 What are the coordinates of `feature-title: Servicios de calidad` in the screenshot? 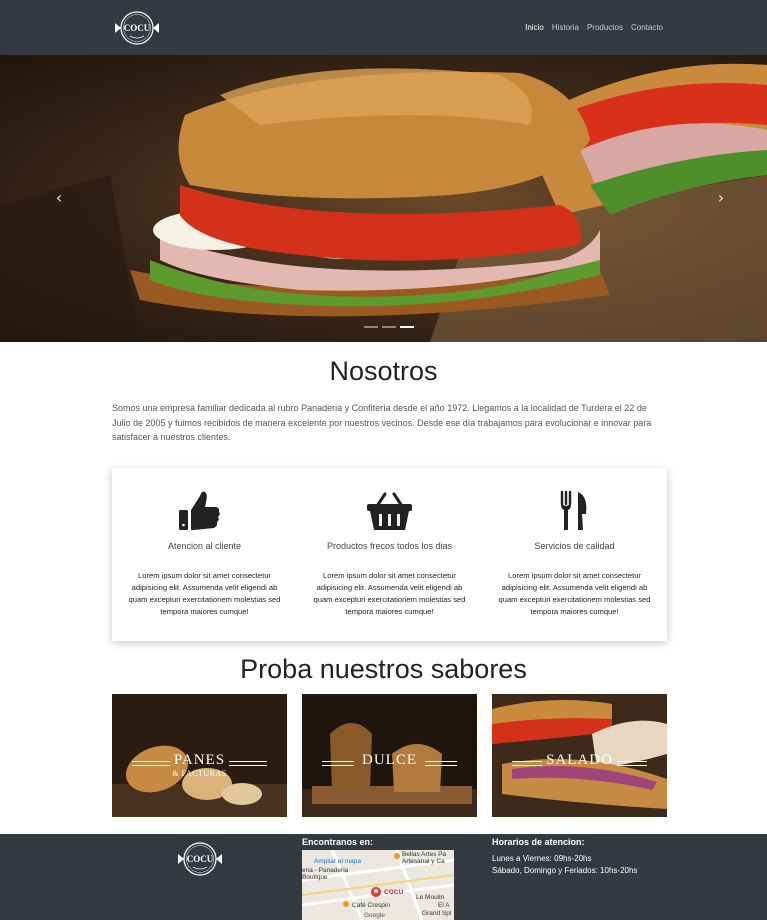 It's located at (574, 546).